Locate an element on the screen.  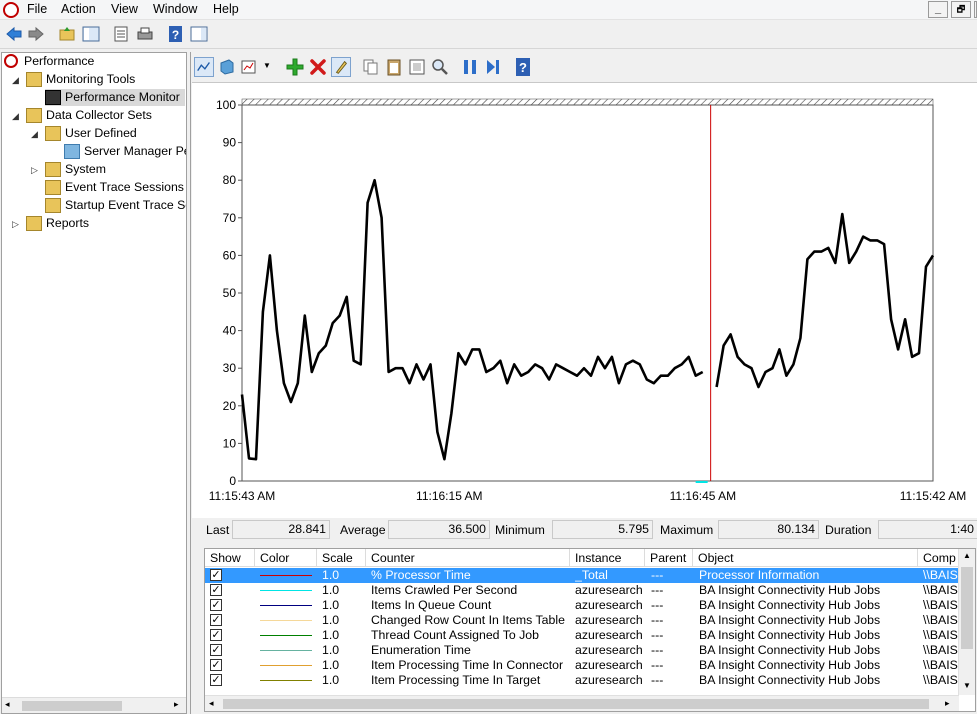
maximum-value: 80.134 is located at coordinates (768, 529).